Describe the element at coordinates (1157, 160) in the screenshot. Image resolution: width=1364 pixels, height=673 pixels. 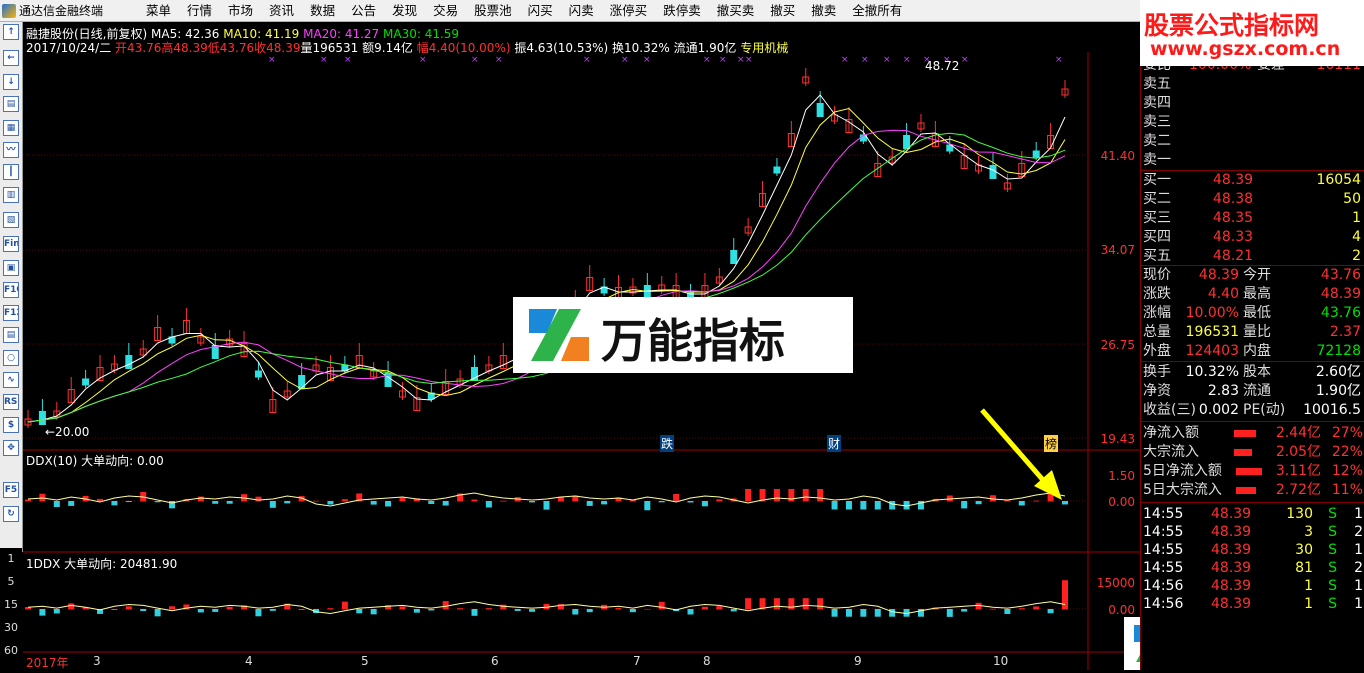
I see `sell-row: 卖一` at that location.